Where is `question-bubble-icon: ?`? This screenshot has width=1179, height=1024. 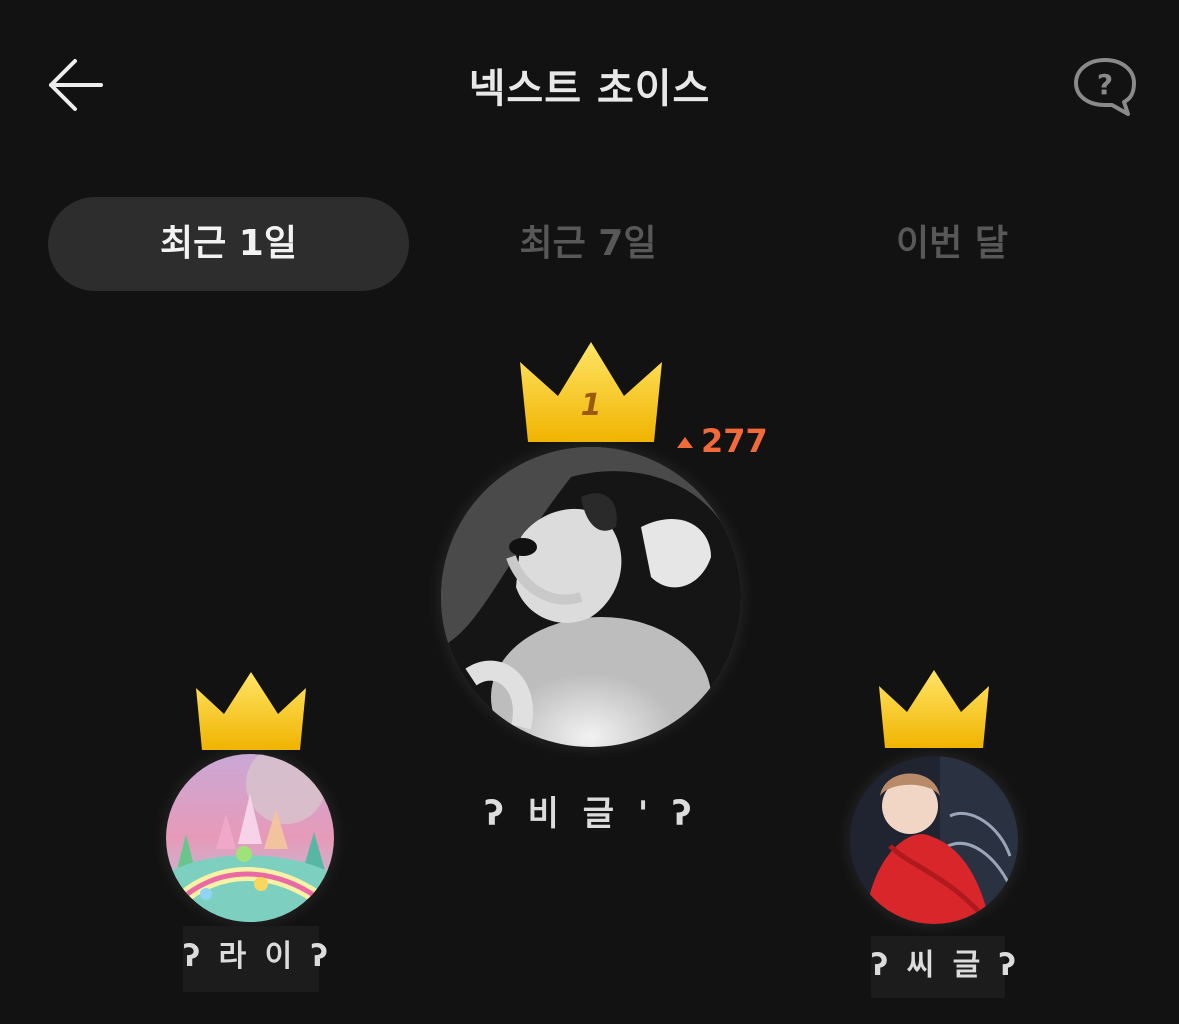 question-bubble-icon: ? is located at coordinates (1105, 87).